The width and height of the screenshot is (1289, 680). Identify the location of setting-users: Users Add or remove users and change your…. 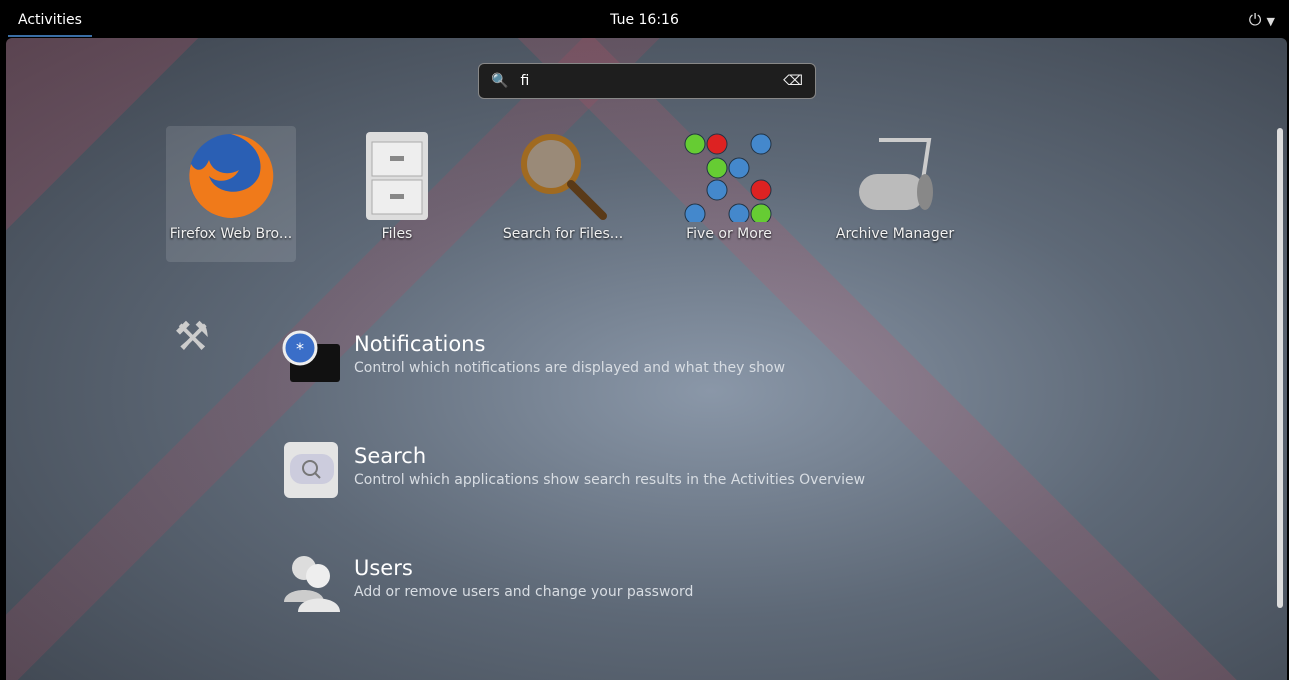
(487, 582).